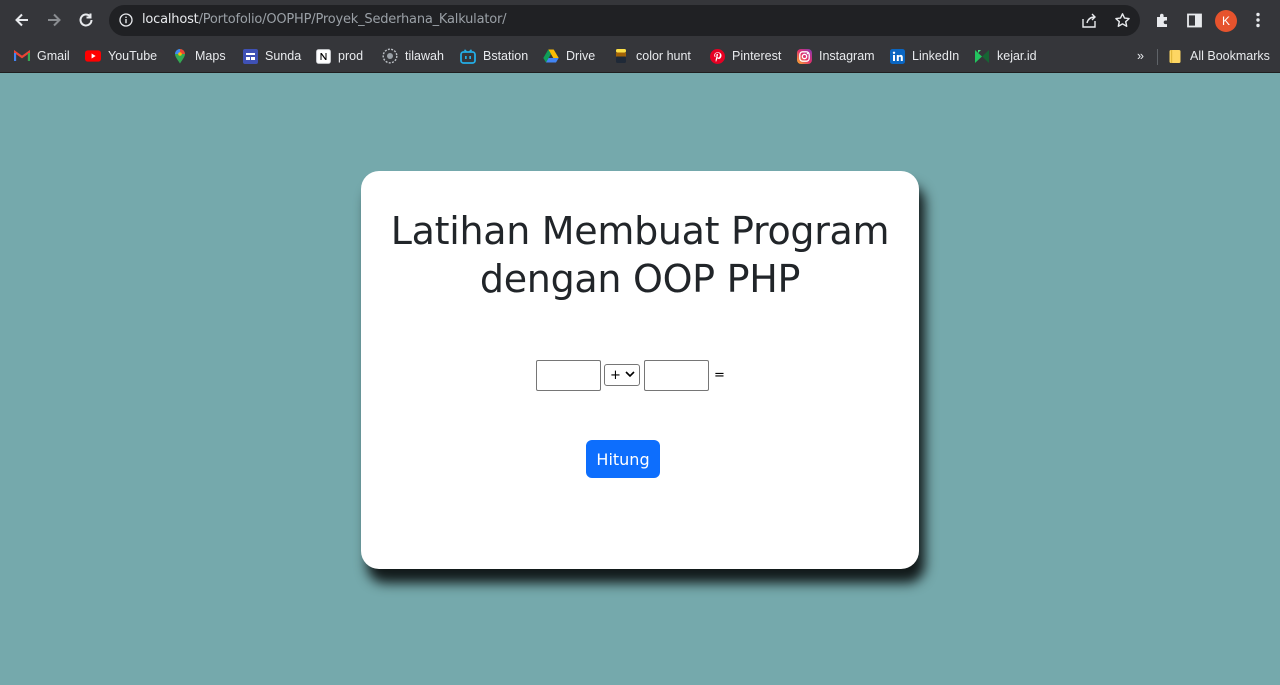 The image size is (1280, 685). What do you see at coordinates (1226, 21) in the screenshot?
I see `profile-avatar: K` at bounding box center [1226, 21].